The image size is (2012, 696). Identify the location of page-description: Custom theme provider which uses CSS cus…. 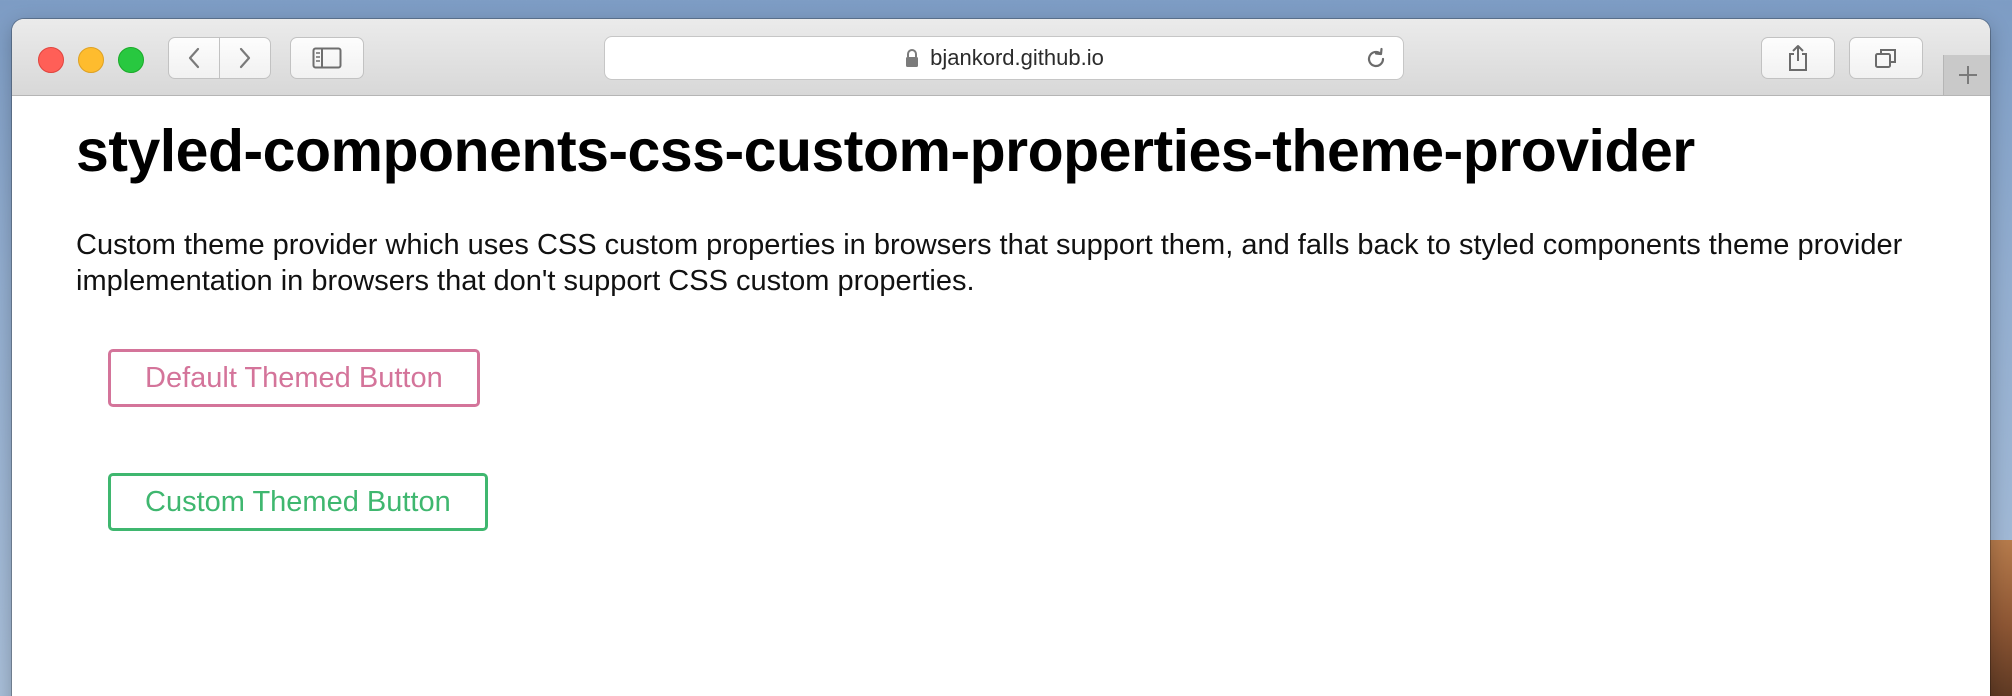
(989, 263).